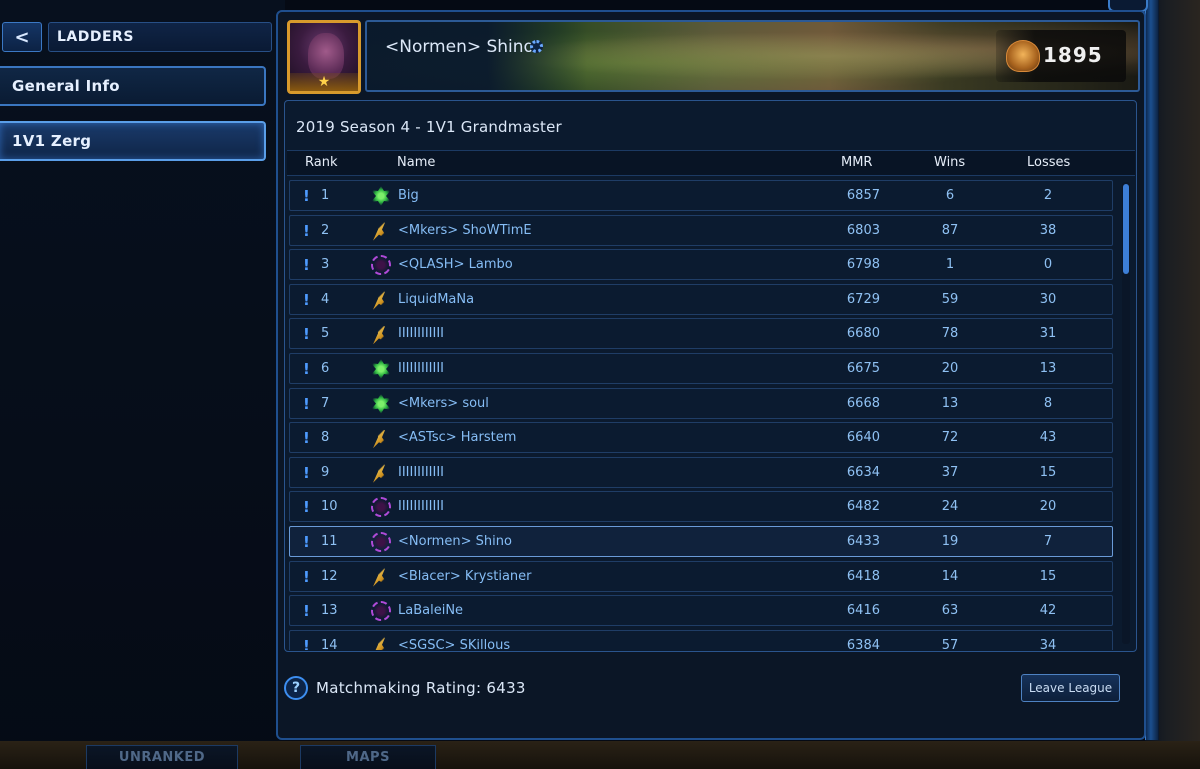 The width and height of the screenshot is (1200, 769). I want to click on row-losses: 38, so click(1048, 230).